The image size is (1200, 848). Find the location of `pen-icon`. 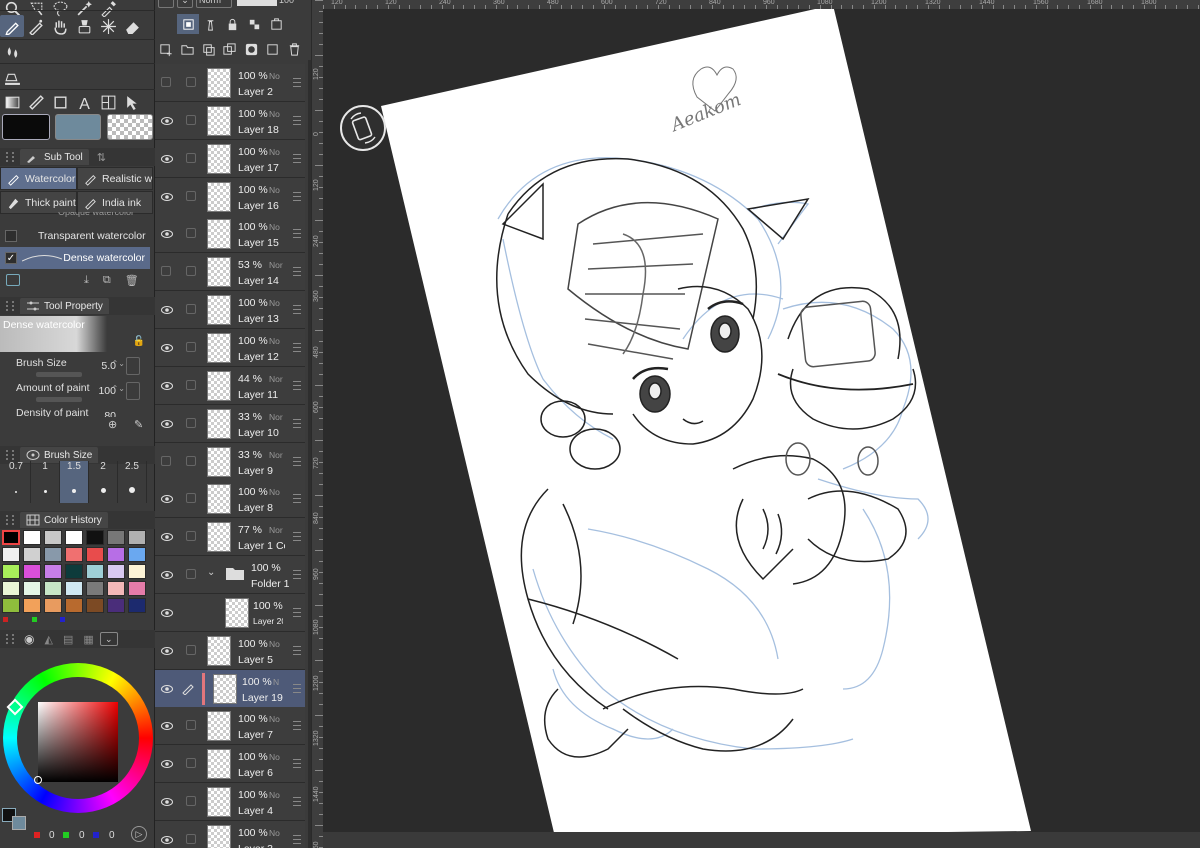

pen-icon is located at coordinates (12, 26).